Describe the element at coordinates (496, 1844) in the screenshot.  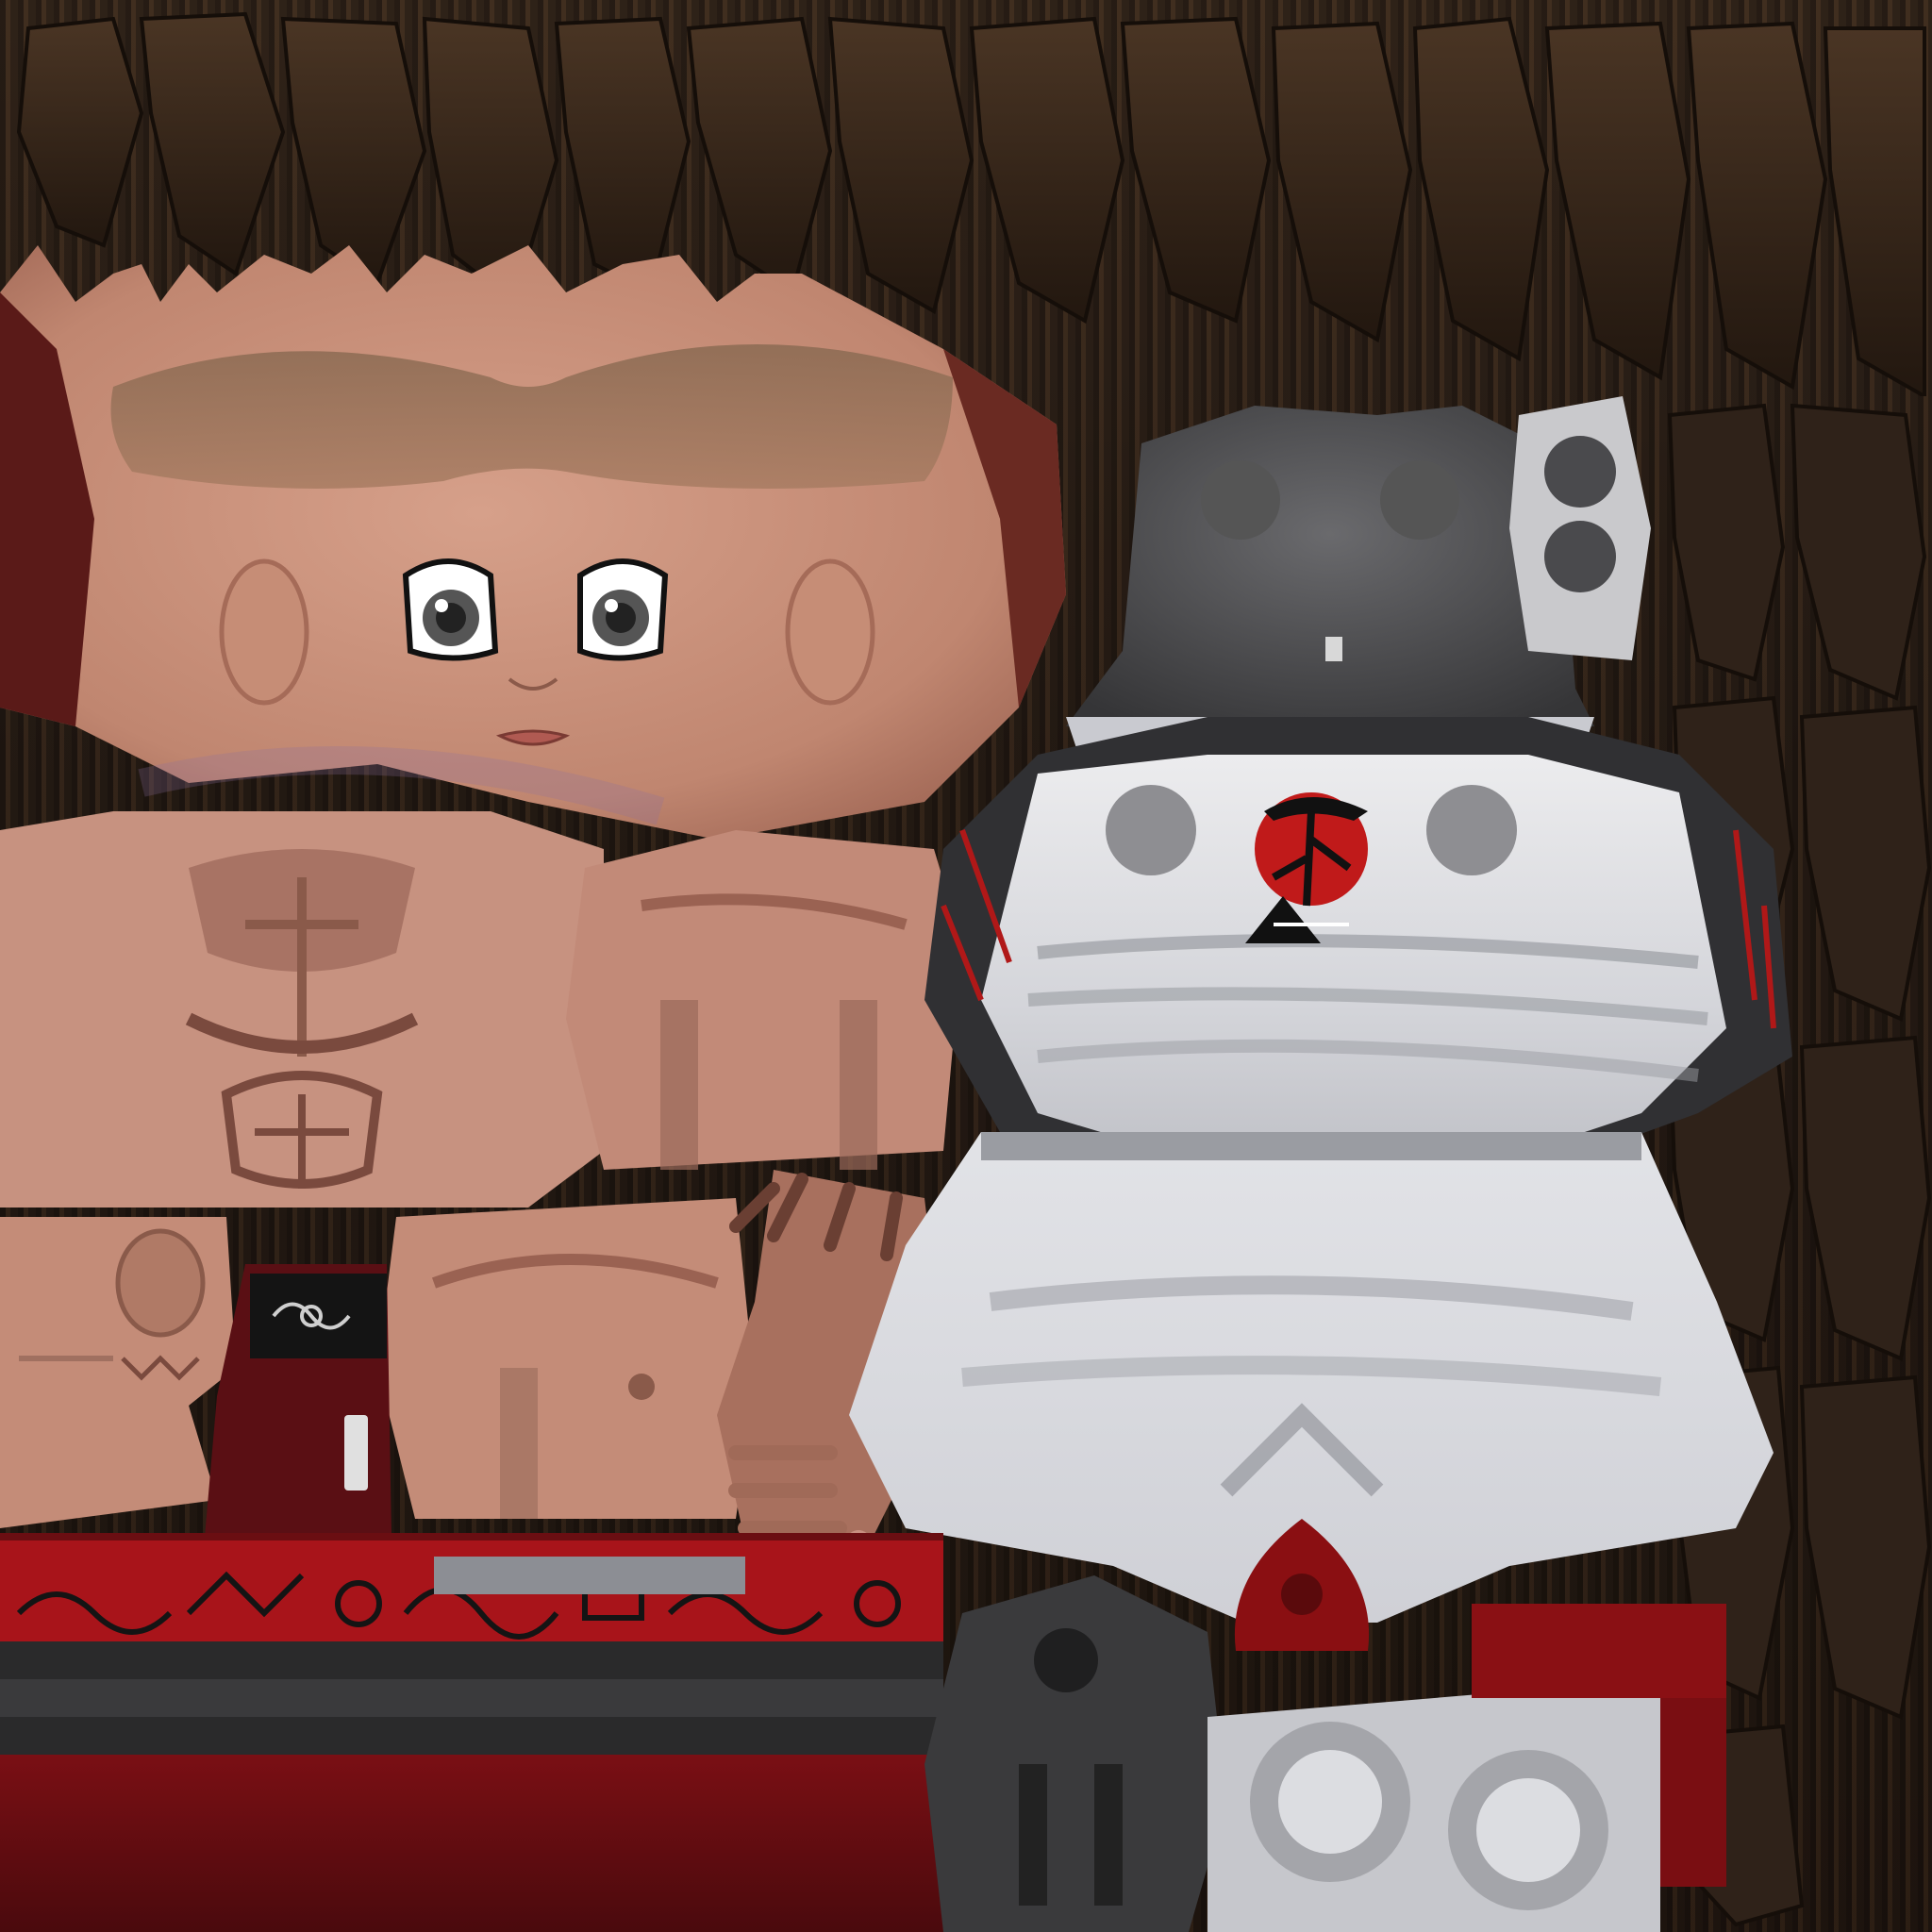
I see `belt-lower-band` at that location.